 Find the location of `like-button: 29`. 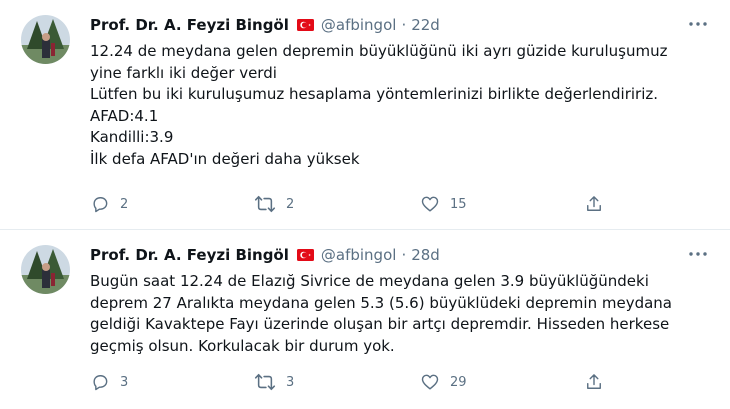

like-button: 29 is located at coordinates (443, 382).